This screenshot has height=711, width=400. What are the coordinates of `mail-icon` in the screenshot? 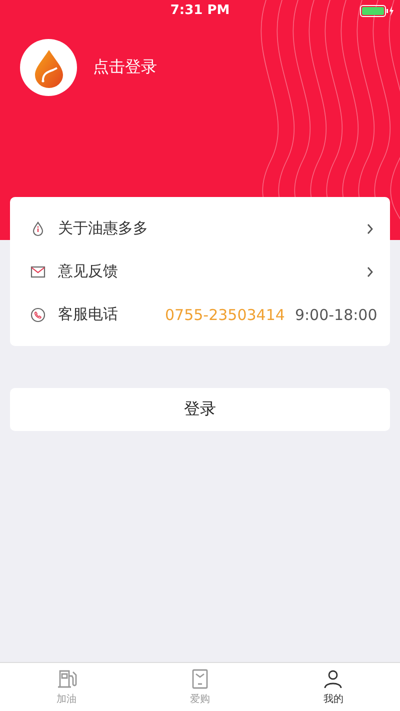 It's located at (38, 272).